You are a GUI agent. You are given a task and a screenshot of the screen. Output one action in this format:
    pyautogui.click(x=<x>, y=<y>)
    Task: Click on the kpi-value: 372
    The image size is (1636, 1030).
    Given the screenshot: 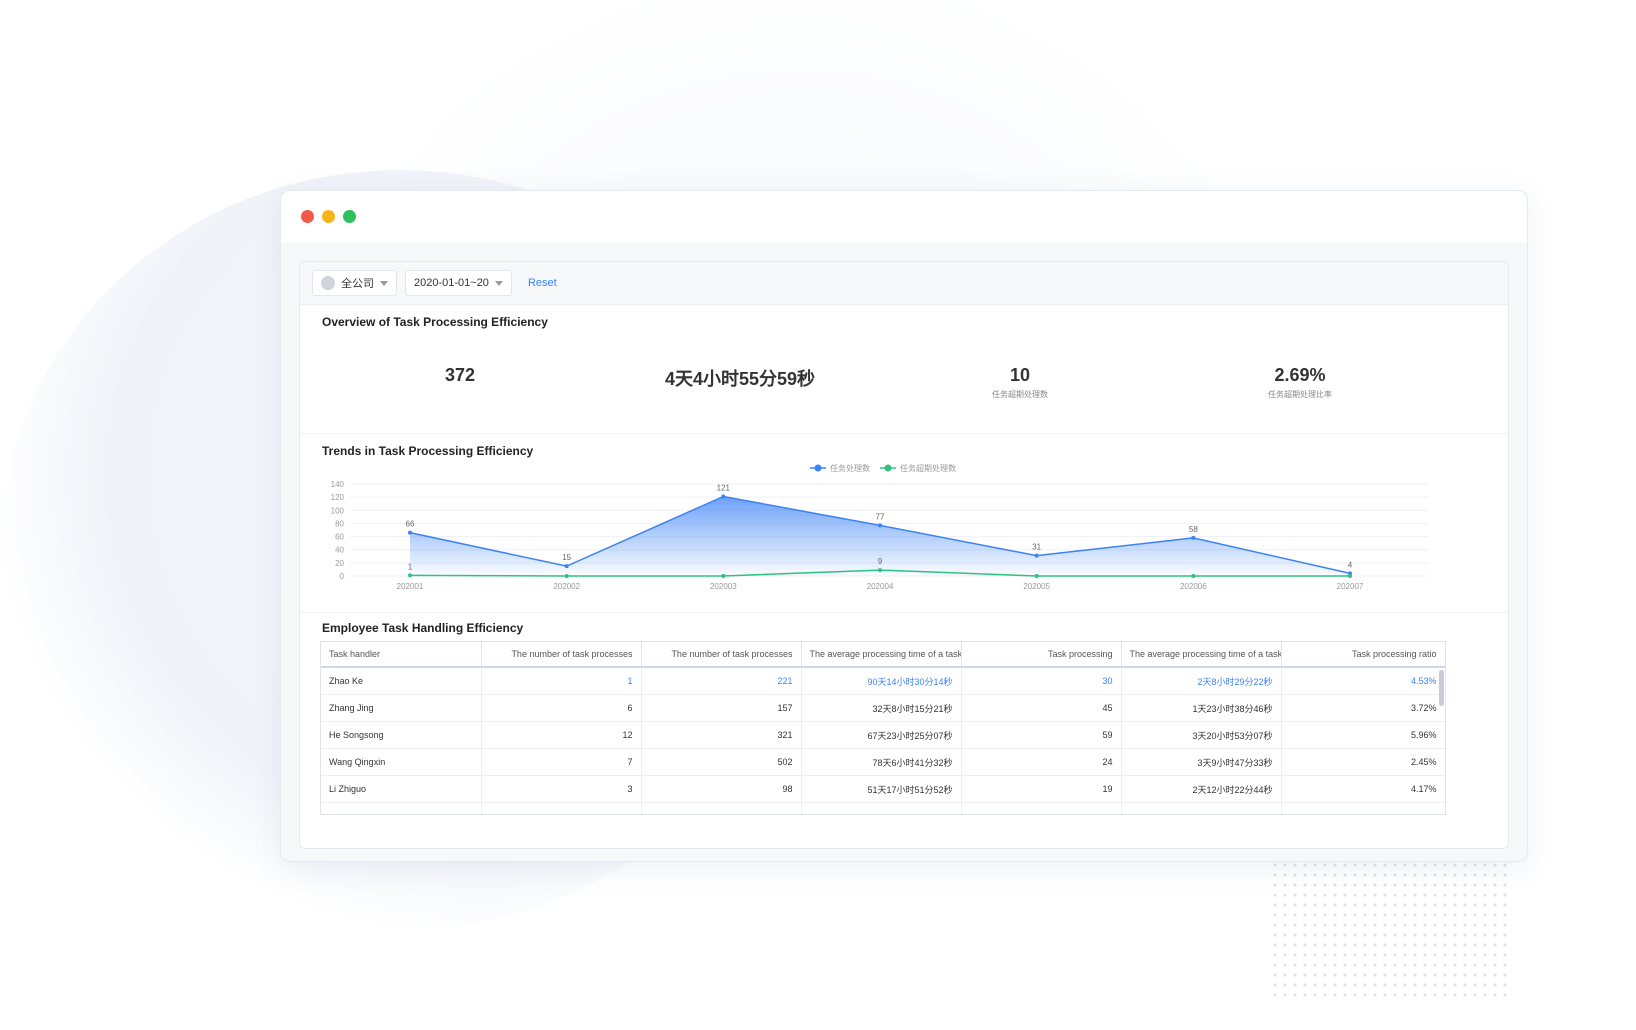 What is the action you would take?
    pyautogui.click(x=460, y=375)
    